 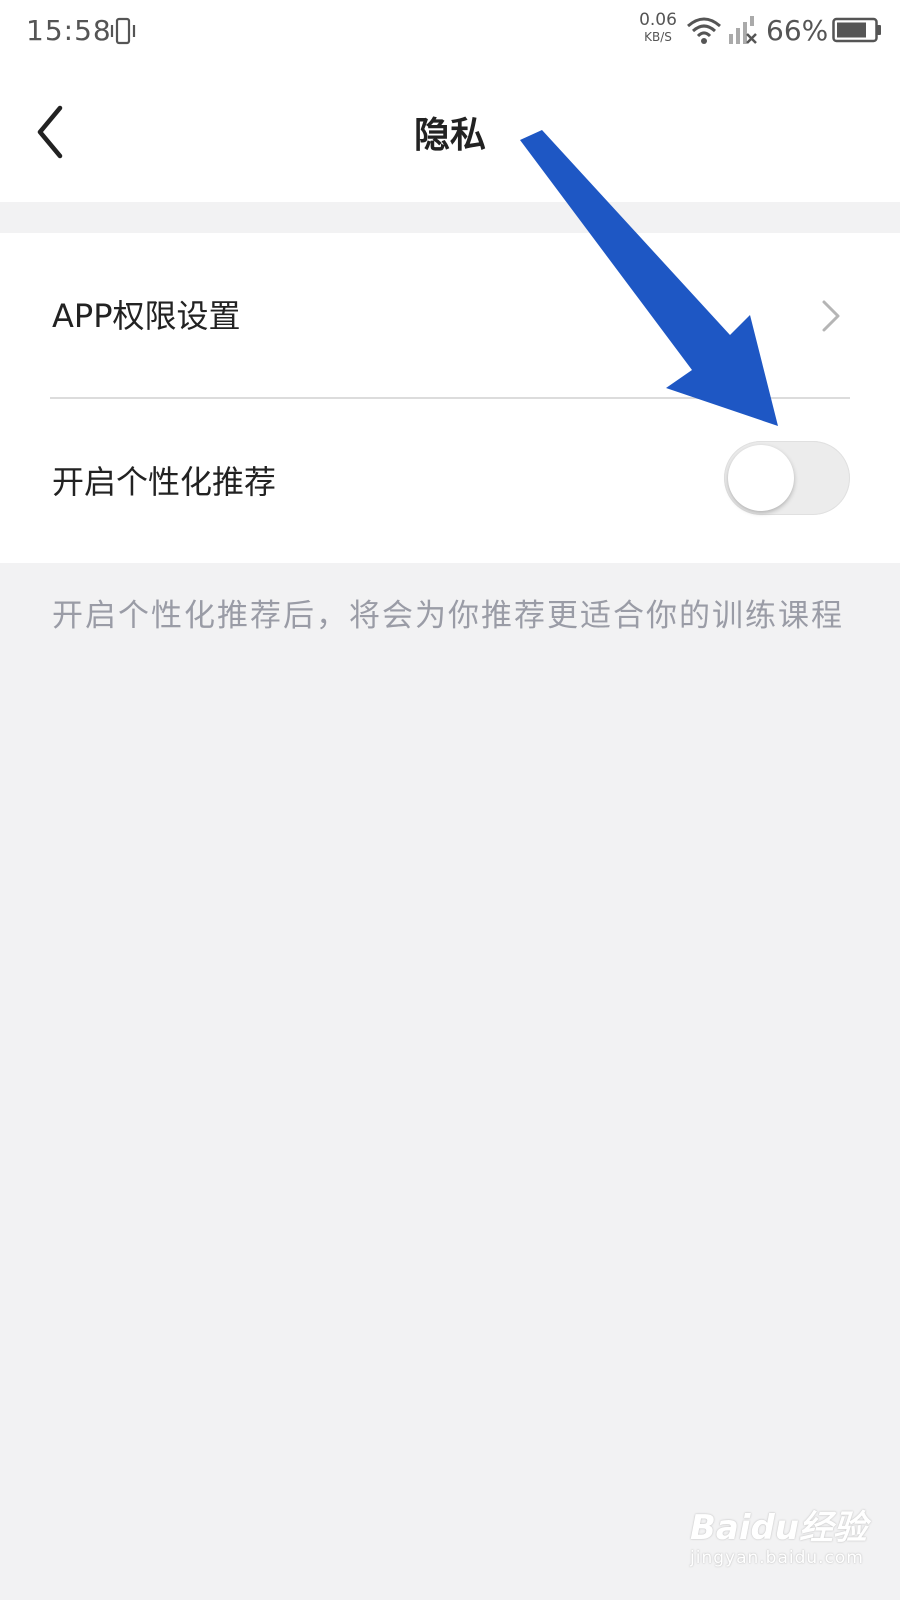 What do you see at coordinates (797, 30) in the screenshot?
I see `battery-percent: 66%` at bounding box center [797, 30].